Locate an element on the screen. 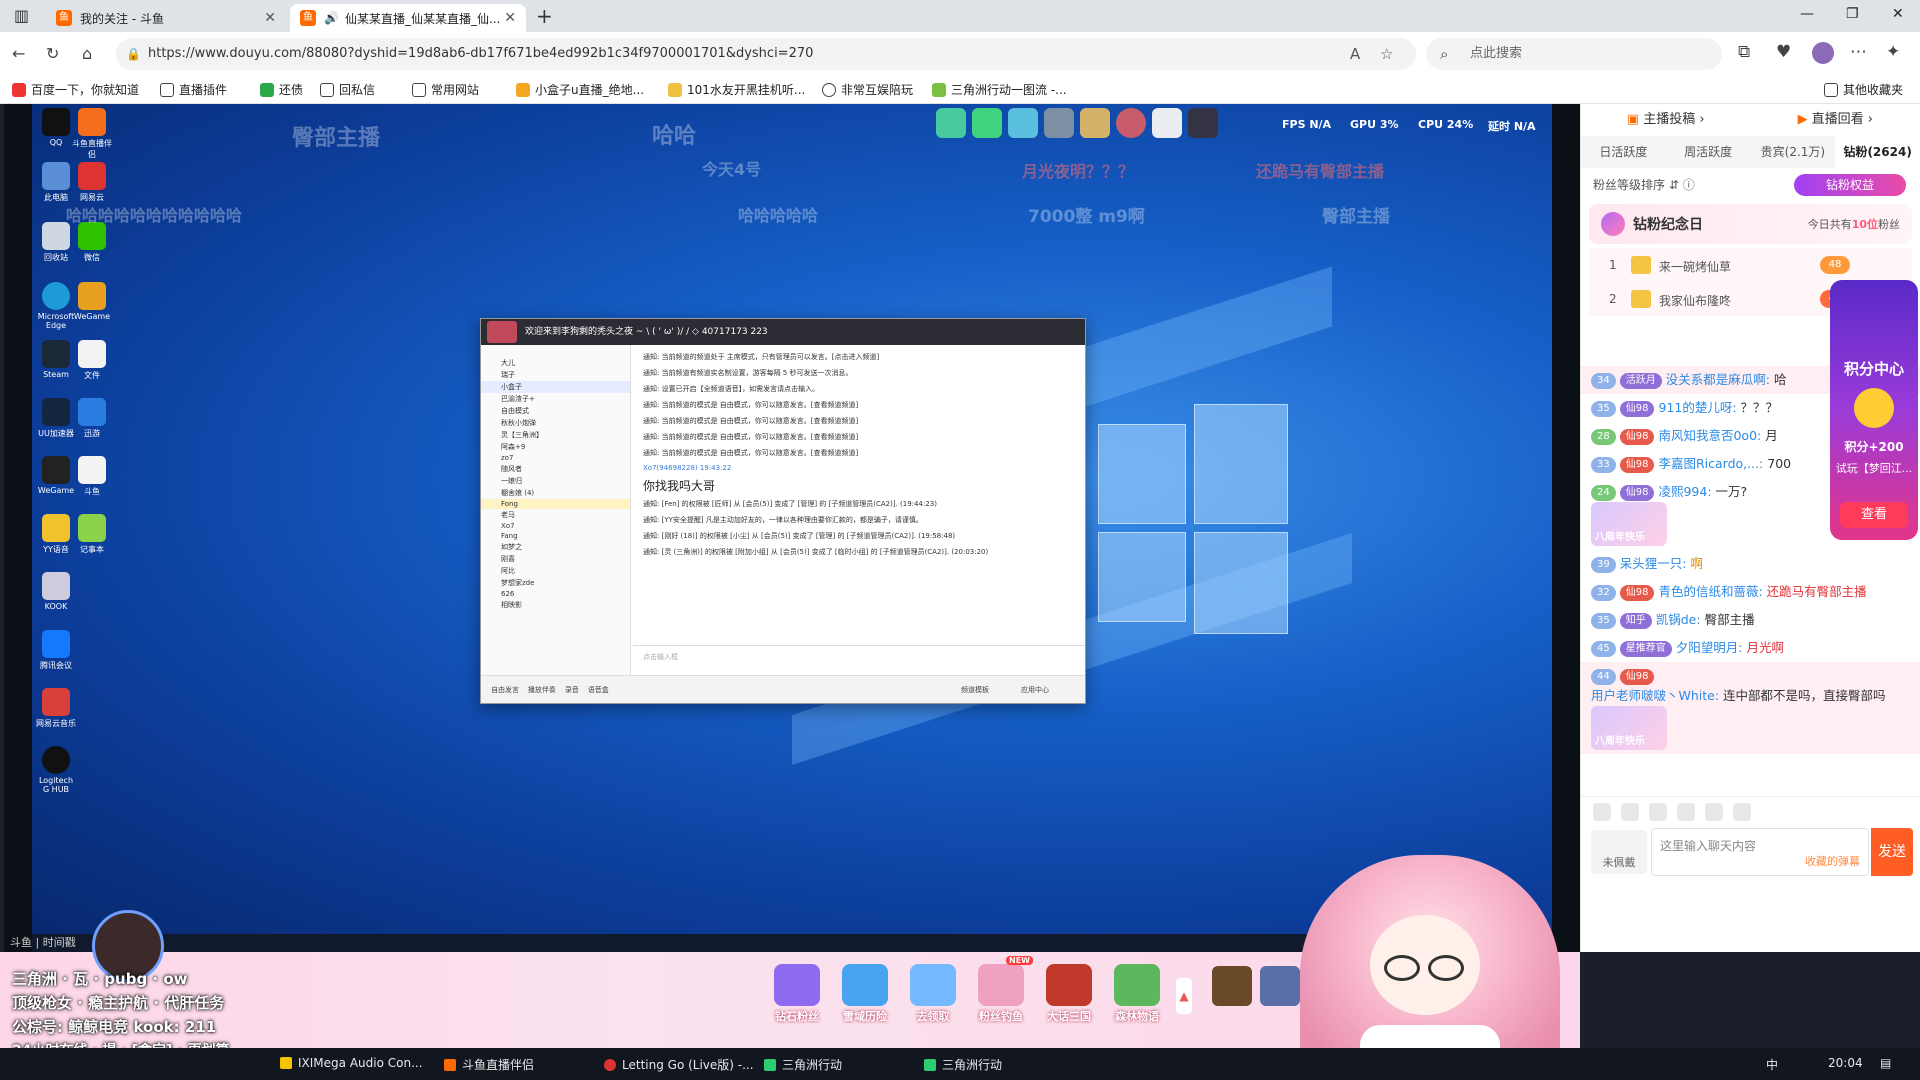 The height and width of the screenshot is (1080, 1920). desktop-icon: 回收站 is located at coordinates (56, 242).